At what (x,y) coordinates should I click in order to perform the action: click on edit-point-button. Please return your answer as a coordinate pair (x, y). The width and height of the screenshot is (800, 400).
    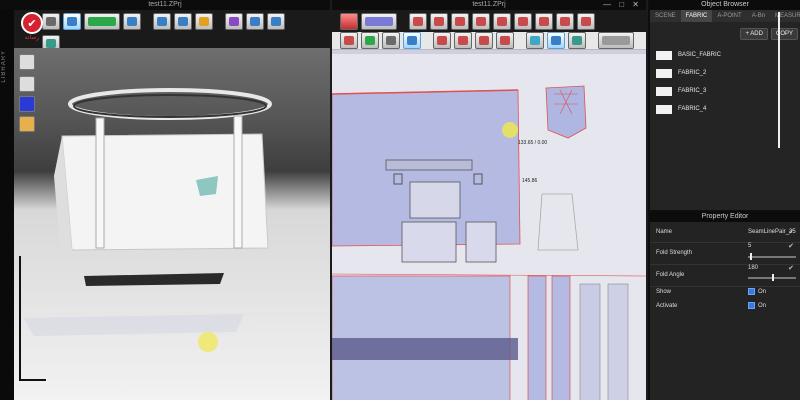
    Looking at the image, I should click on (379, 21).